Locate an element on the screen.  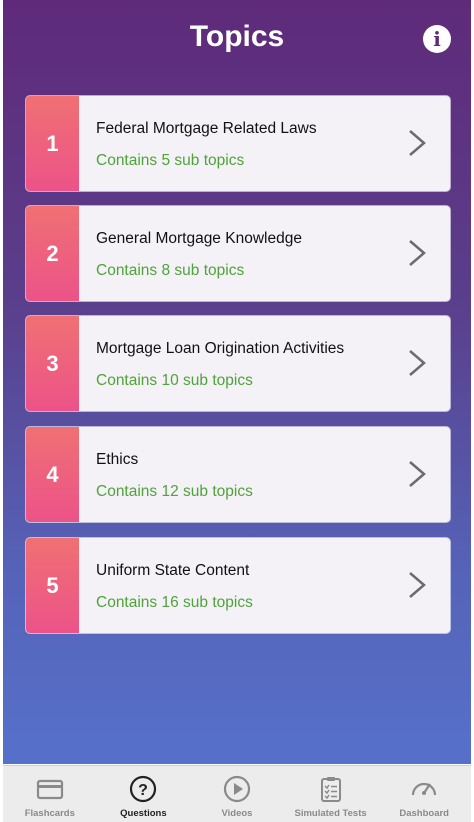
topic-subtopic-count: Contains 10 sub topics is located at coordinates (174, 380).